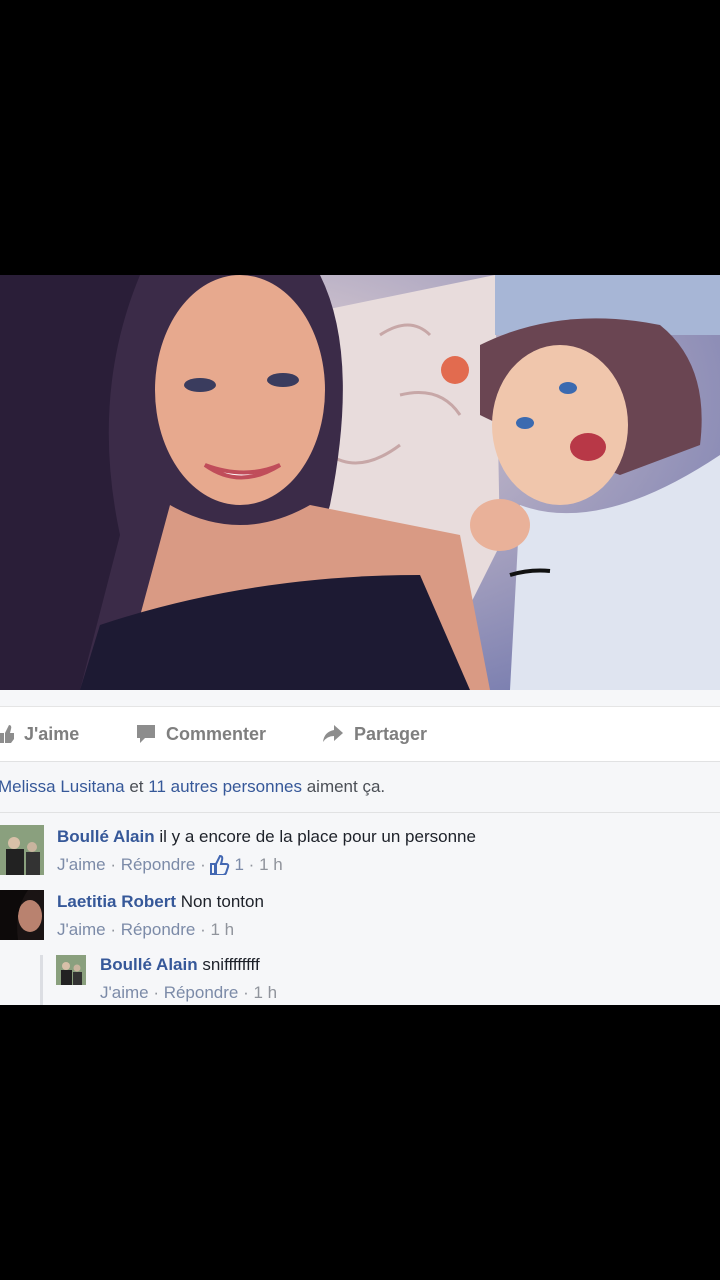 Image resolution: width=720 pixels, height=1280 pixels. What do you see at coordinates (149, 964) in the screenshot?
I see `reply-author-link: Boullé Alain` at bounding box center [149, 964].